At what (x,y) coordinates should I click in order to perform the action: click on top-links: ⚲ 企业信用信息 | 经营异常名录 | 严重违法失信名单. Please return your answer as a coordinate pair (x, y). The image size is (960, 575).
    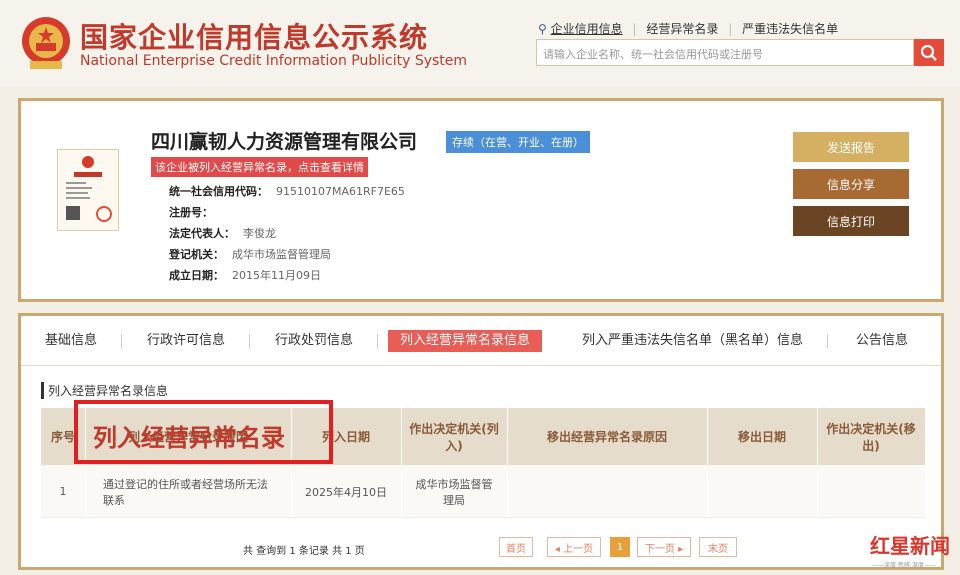
    Looking at the image, I should click on (688, 28).